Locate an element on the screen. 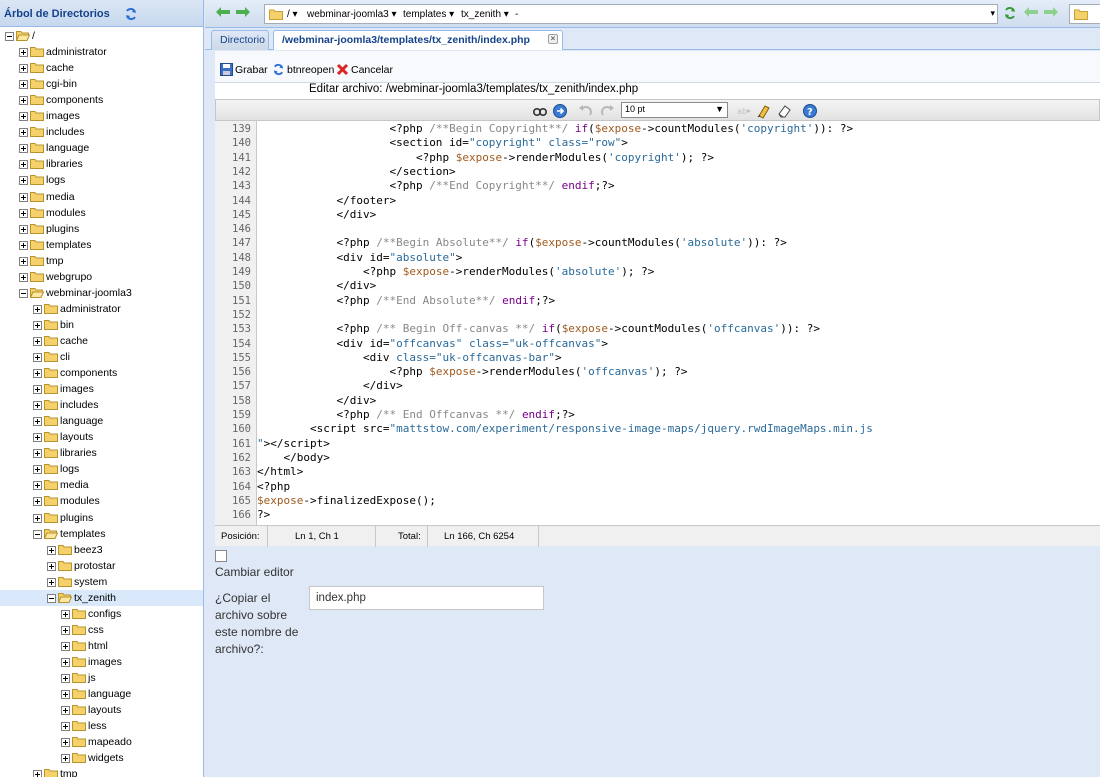 This screenshot has width=1100, height=777. tree-item: protostar is located at coordinates (101, 566).